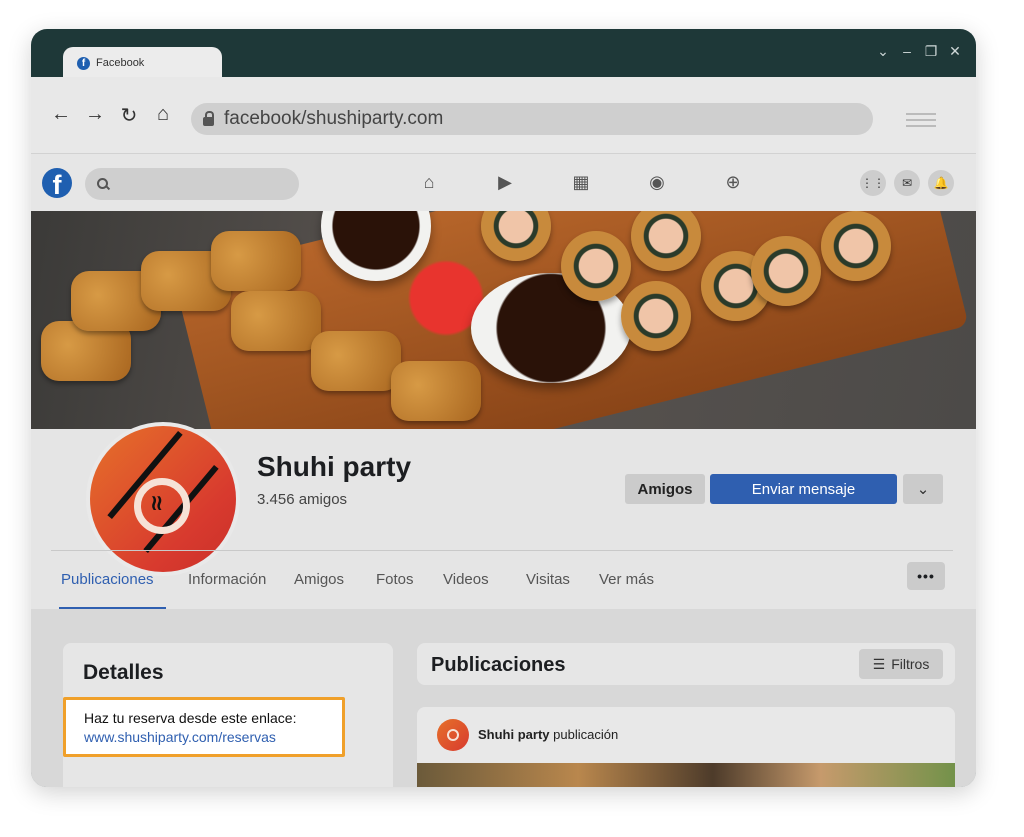 The height and width of the screenshot is (837, 1024). What do you see at coordinates (102, 183) in the screenshot?
I see `search-icon` at bounding box center [102, 183].